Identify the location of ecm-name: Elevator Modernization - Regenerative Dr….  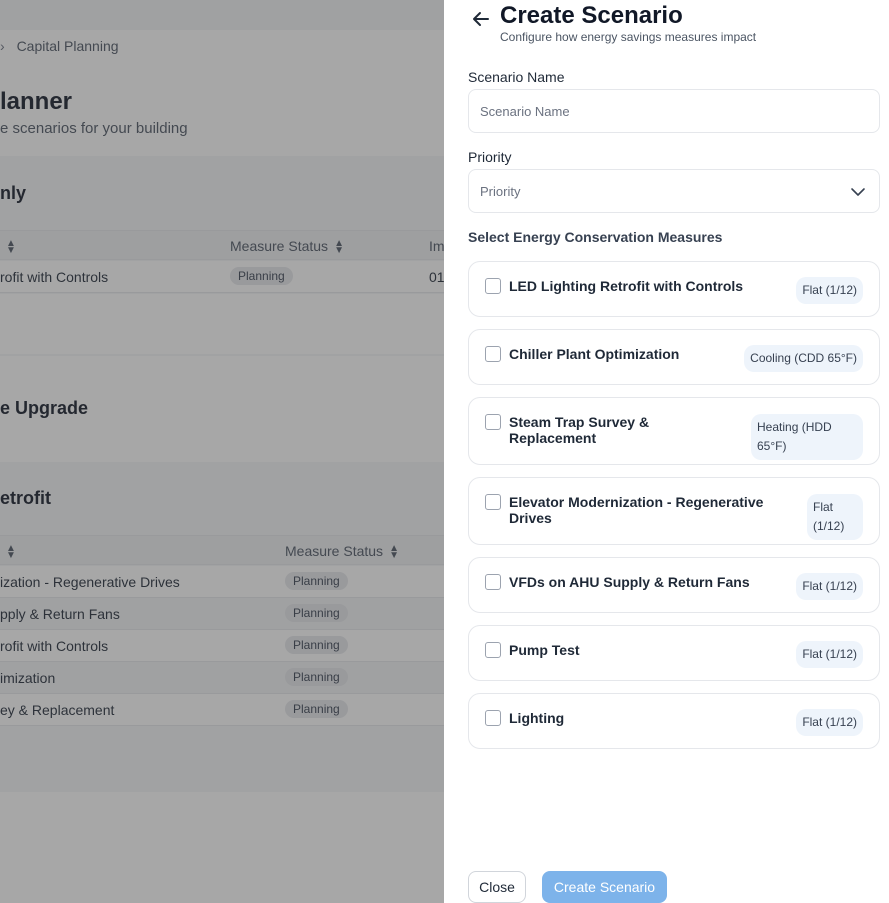
(636, 510).